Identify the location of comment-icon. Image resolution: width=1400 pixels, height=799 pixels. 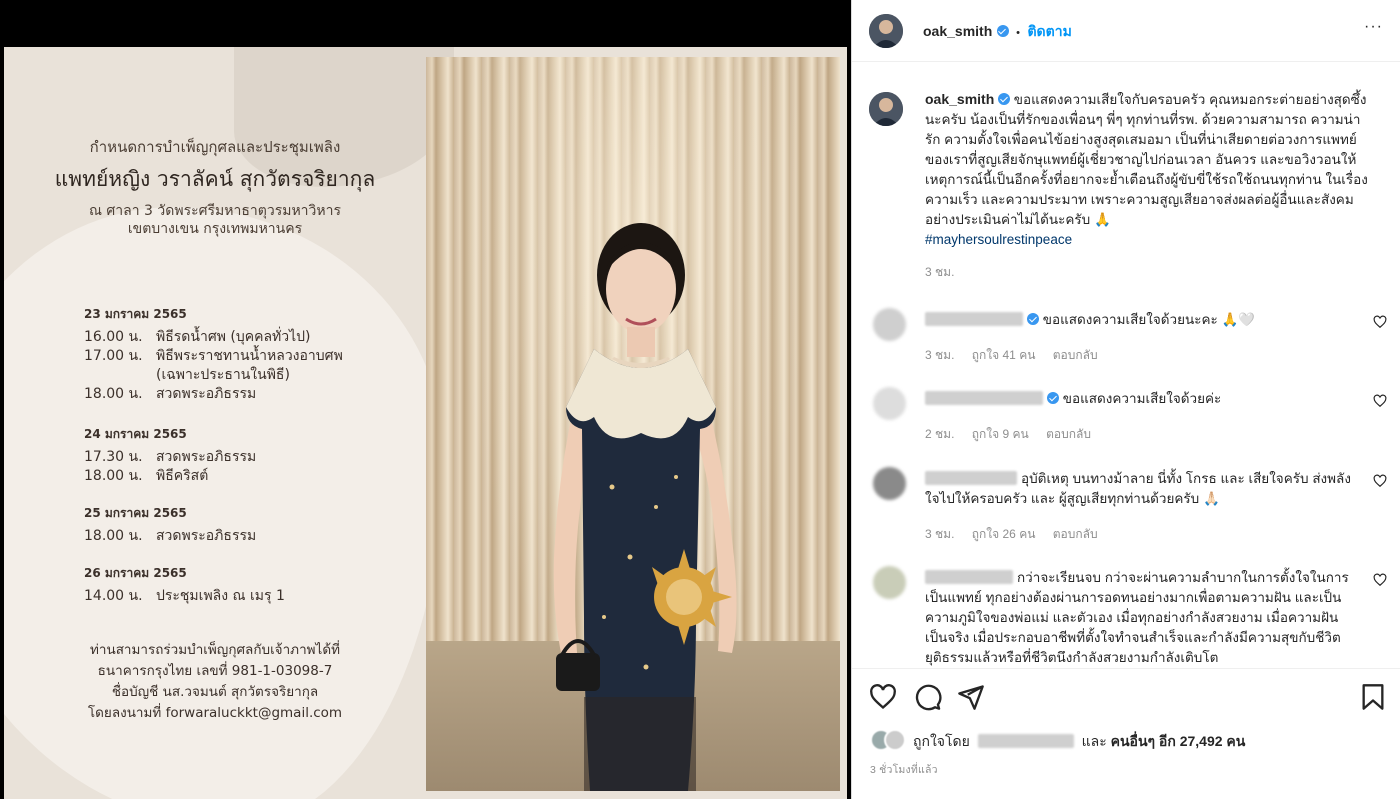
(928, 697).